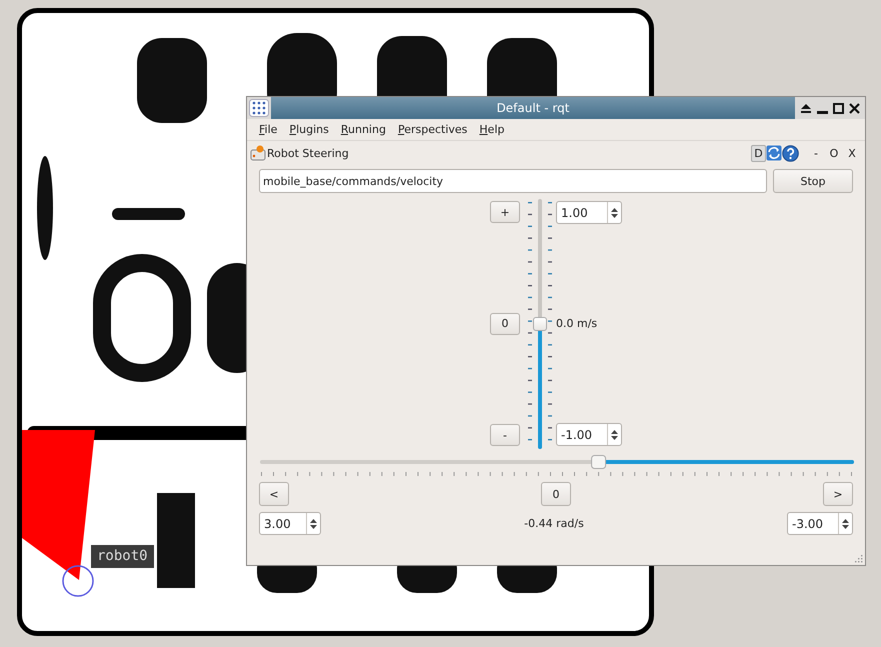 The width and height of the screenshot is (881, 647). What do you see at coordinates (806, 108) in the screenshot?
I see `eject-icon` at bounding box center [806, 108].